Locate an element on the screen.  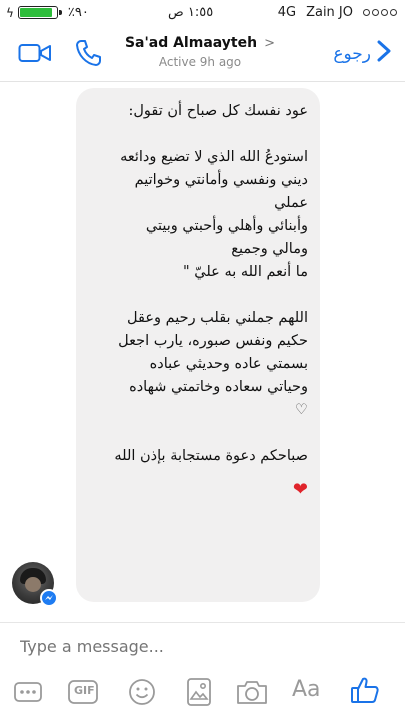
chevron-left-icon is located at coordinates (384, 53).